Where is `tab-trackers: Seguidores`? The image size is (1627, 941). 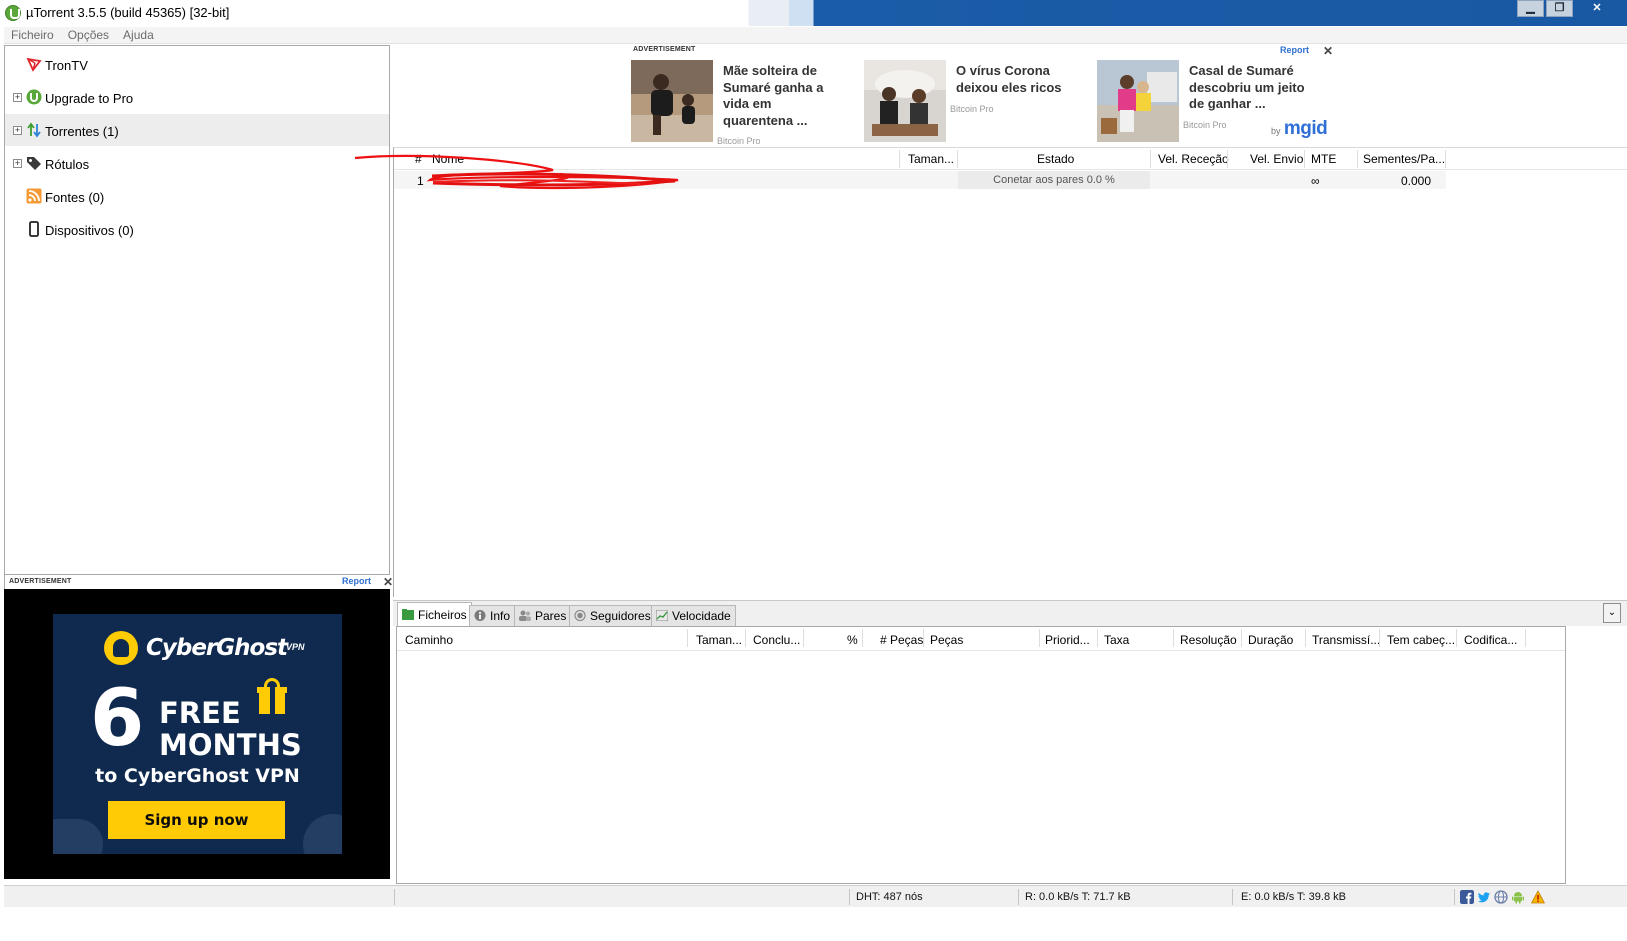 tab-trackers: Seguidores is located at coordinates (612, 615).